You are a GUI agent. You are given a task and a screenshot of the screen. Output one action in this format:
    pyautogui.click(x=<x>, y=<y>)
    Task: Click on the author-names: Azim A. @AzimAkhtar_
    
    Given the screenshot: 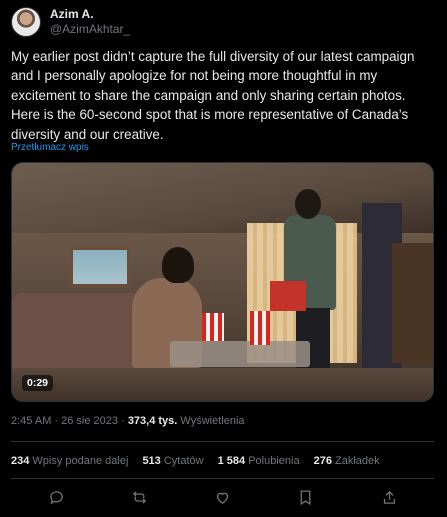 What is the action you would take?
    pyautogui.click(x=90, y=22)
    